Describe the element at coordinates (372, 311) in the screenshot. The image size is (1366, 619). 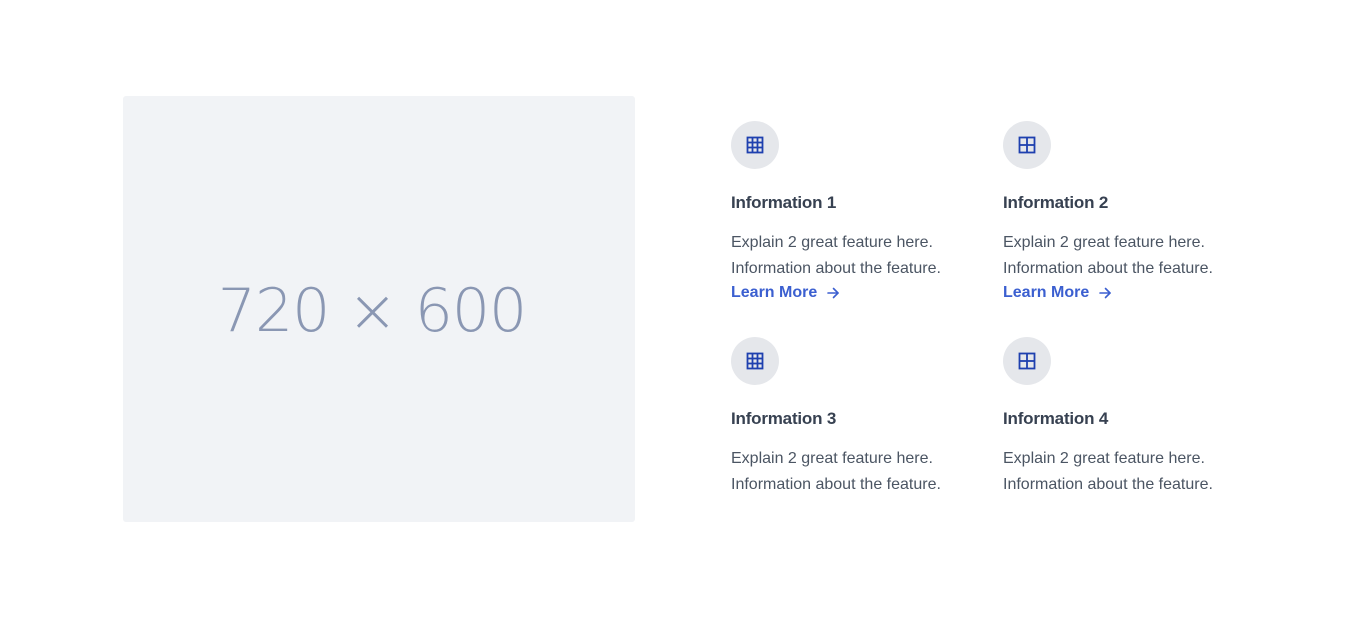
I see `placeholder-dimensions: 720 × 600` at that location.